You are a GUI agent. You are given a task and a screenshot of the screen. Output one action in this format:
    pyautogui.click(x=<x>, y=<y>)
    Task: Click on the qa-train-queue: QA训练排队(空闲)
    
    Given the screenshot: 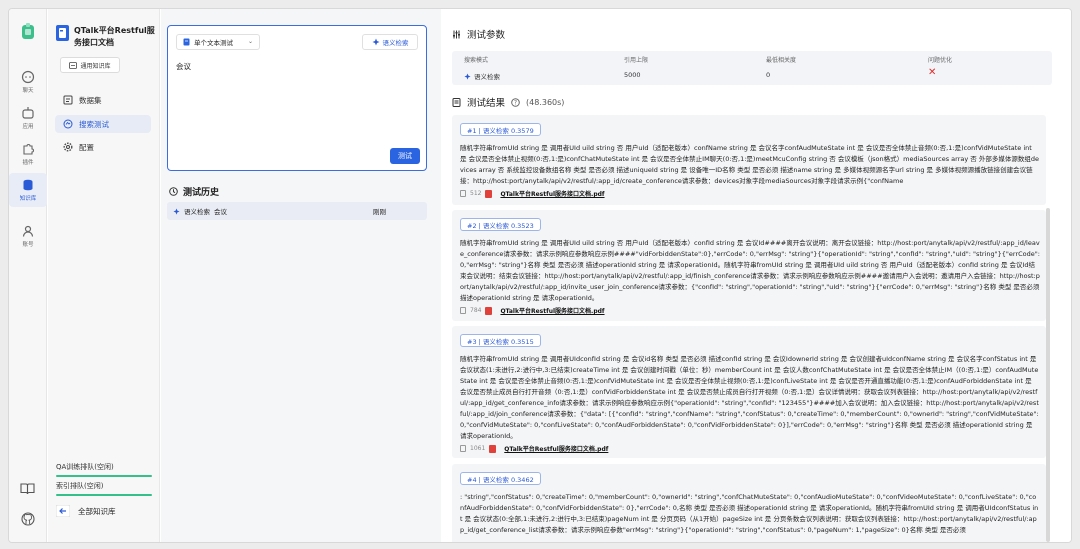 What is the action you would take?
    pyautogui.click(x=104, y=469)
    